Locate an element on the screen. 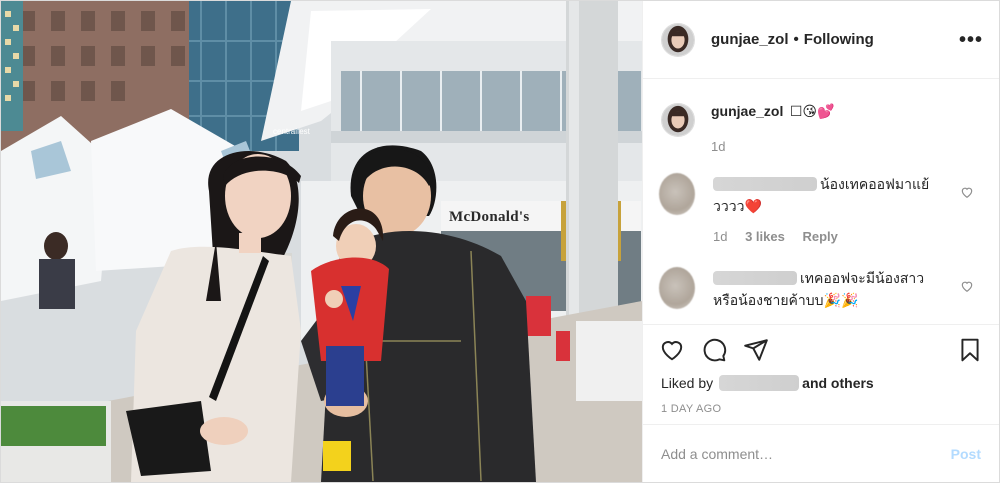  share-send-icon is located at coordinates (756, 350).